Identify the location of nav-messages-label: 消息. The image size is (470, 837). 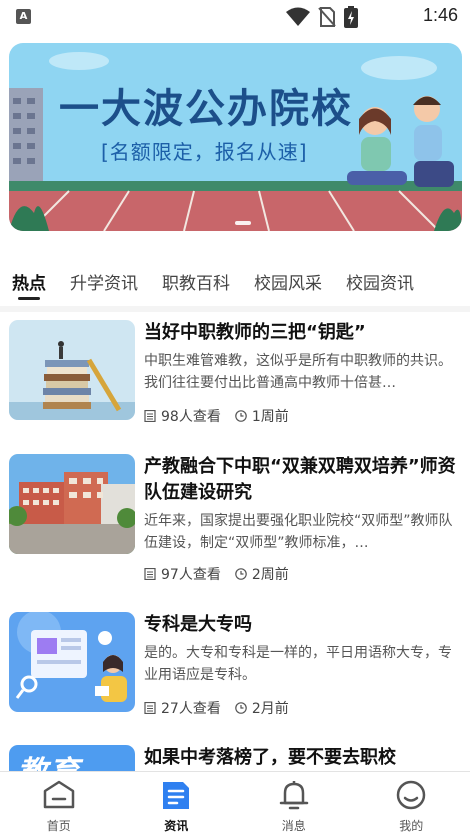
(293, 826).